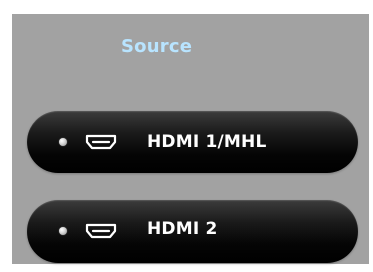  Describe the element at coordinates (371, 136) in the screenshot. I see `panel-right-edge` at that location.